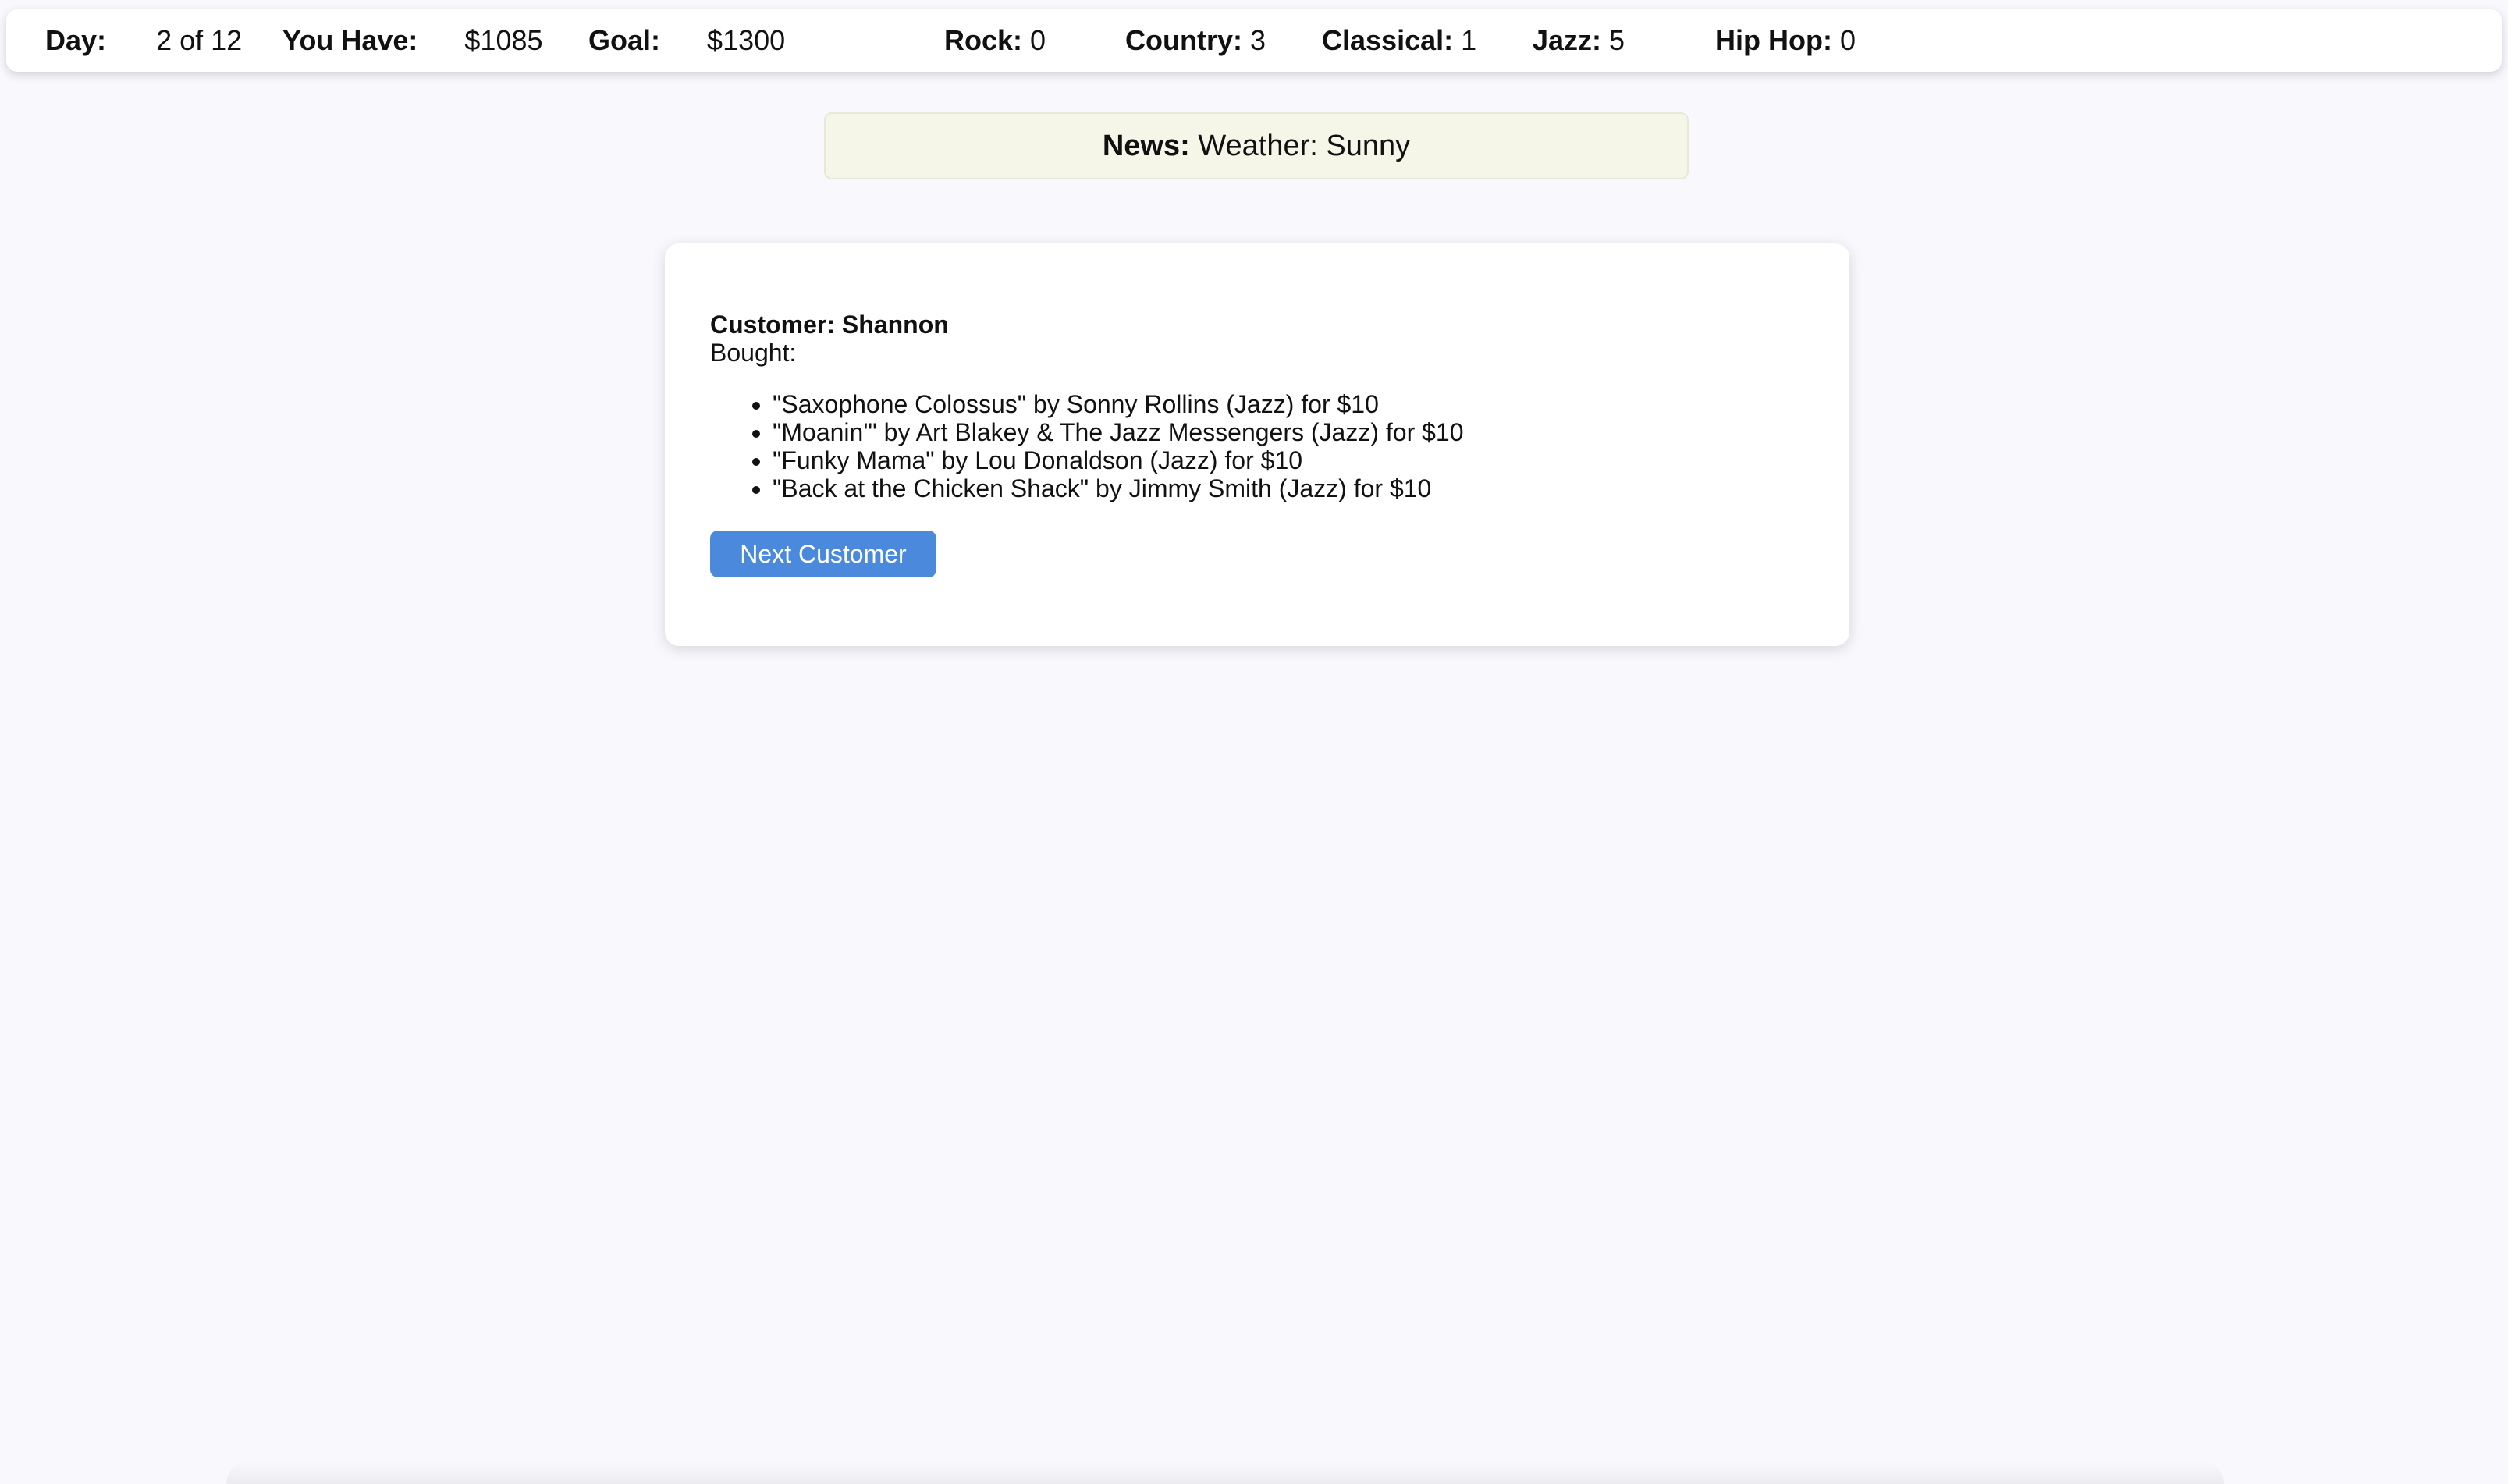  I want to click on stat-hiphop-value: 0, so click(1847, 40).